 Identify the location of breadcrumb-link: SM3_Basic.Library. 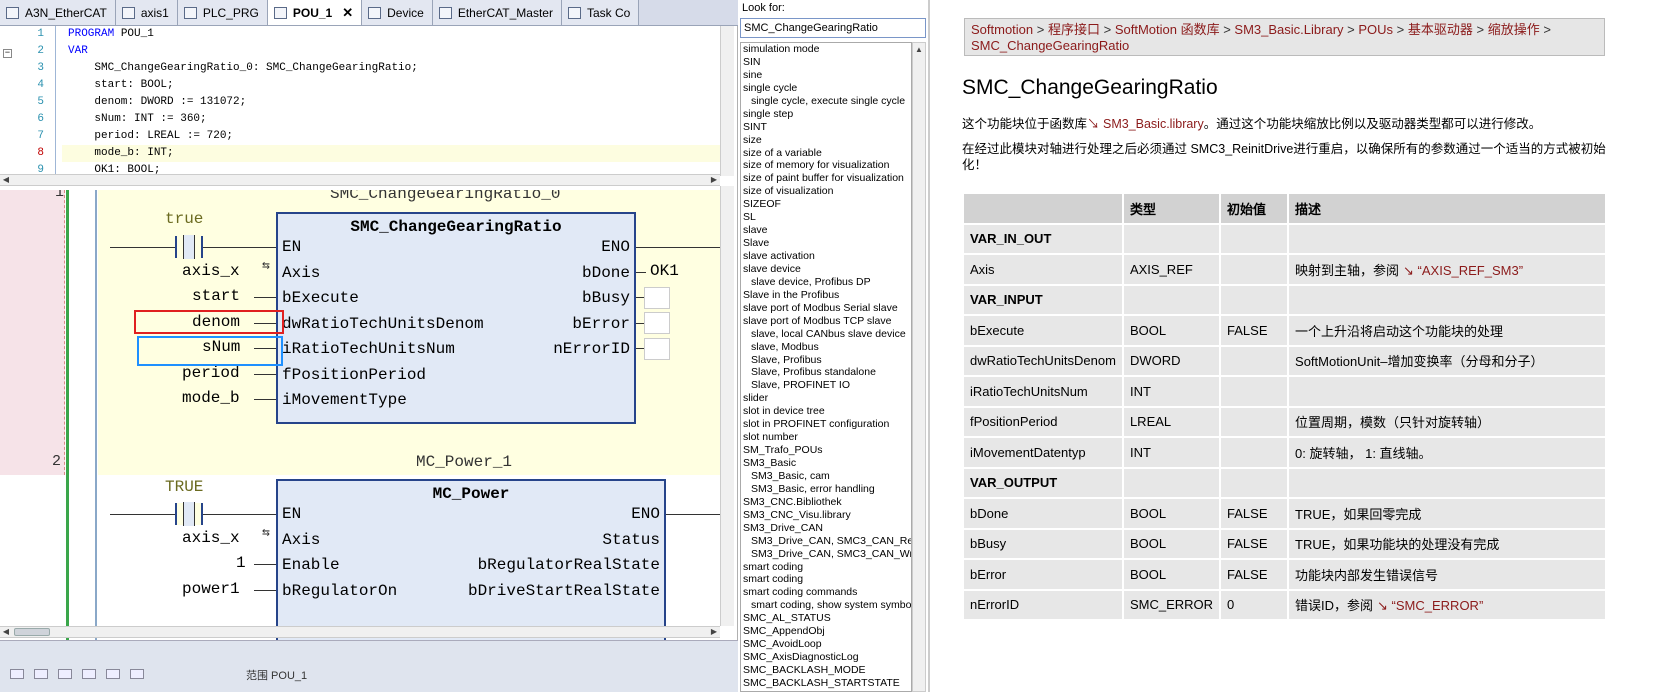
(1288, 29).